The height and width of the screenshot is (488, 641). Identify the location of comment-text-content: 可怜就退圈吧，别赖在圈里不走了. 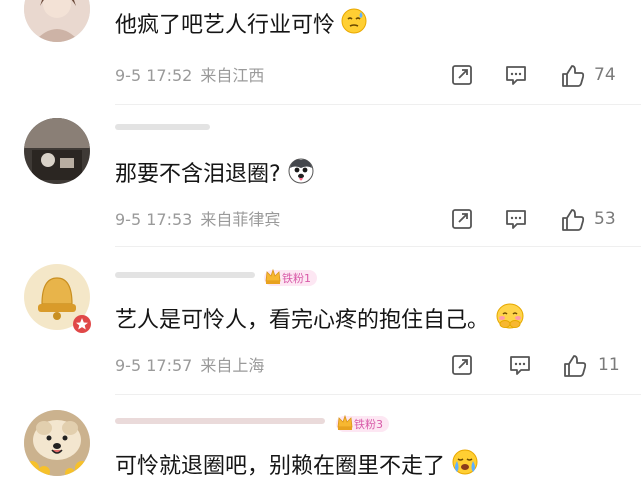
(280, 466).